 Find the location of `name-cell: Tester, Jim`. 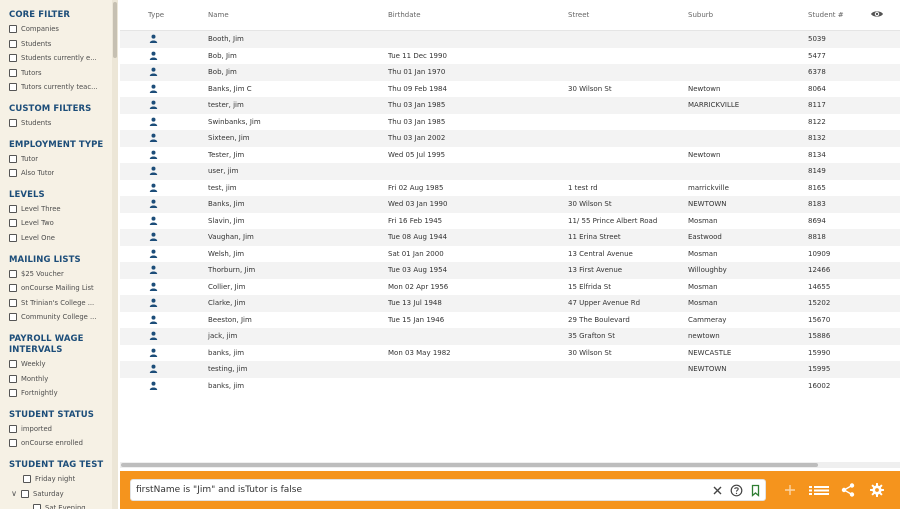

name-cell: Tester, Jim is located at coordinates (226, 154).